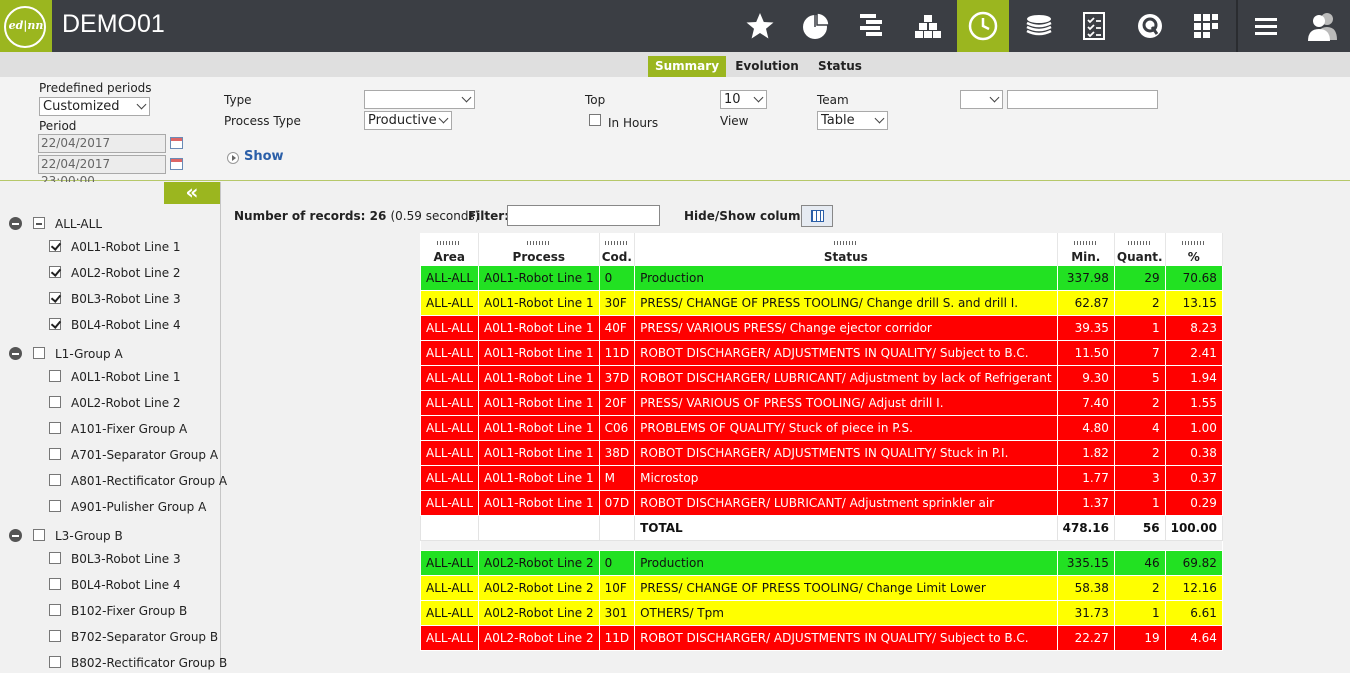 This screenshot has height=673, width=1350. What do you see at coordinates (817, 216) in the screenshot?
I see `hide-show-columns-button` at bounding box center [817, 216].